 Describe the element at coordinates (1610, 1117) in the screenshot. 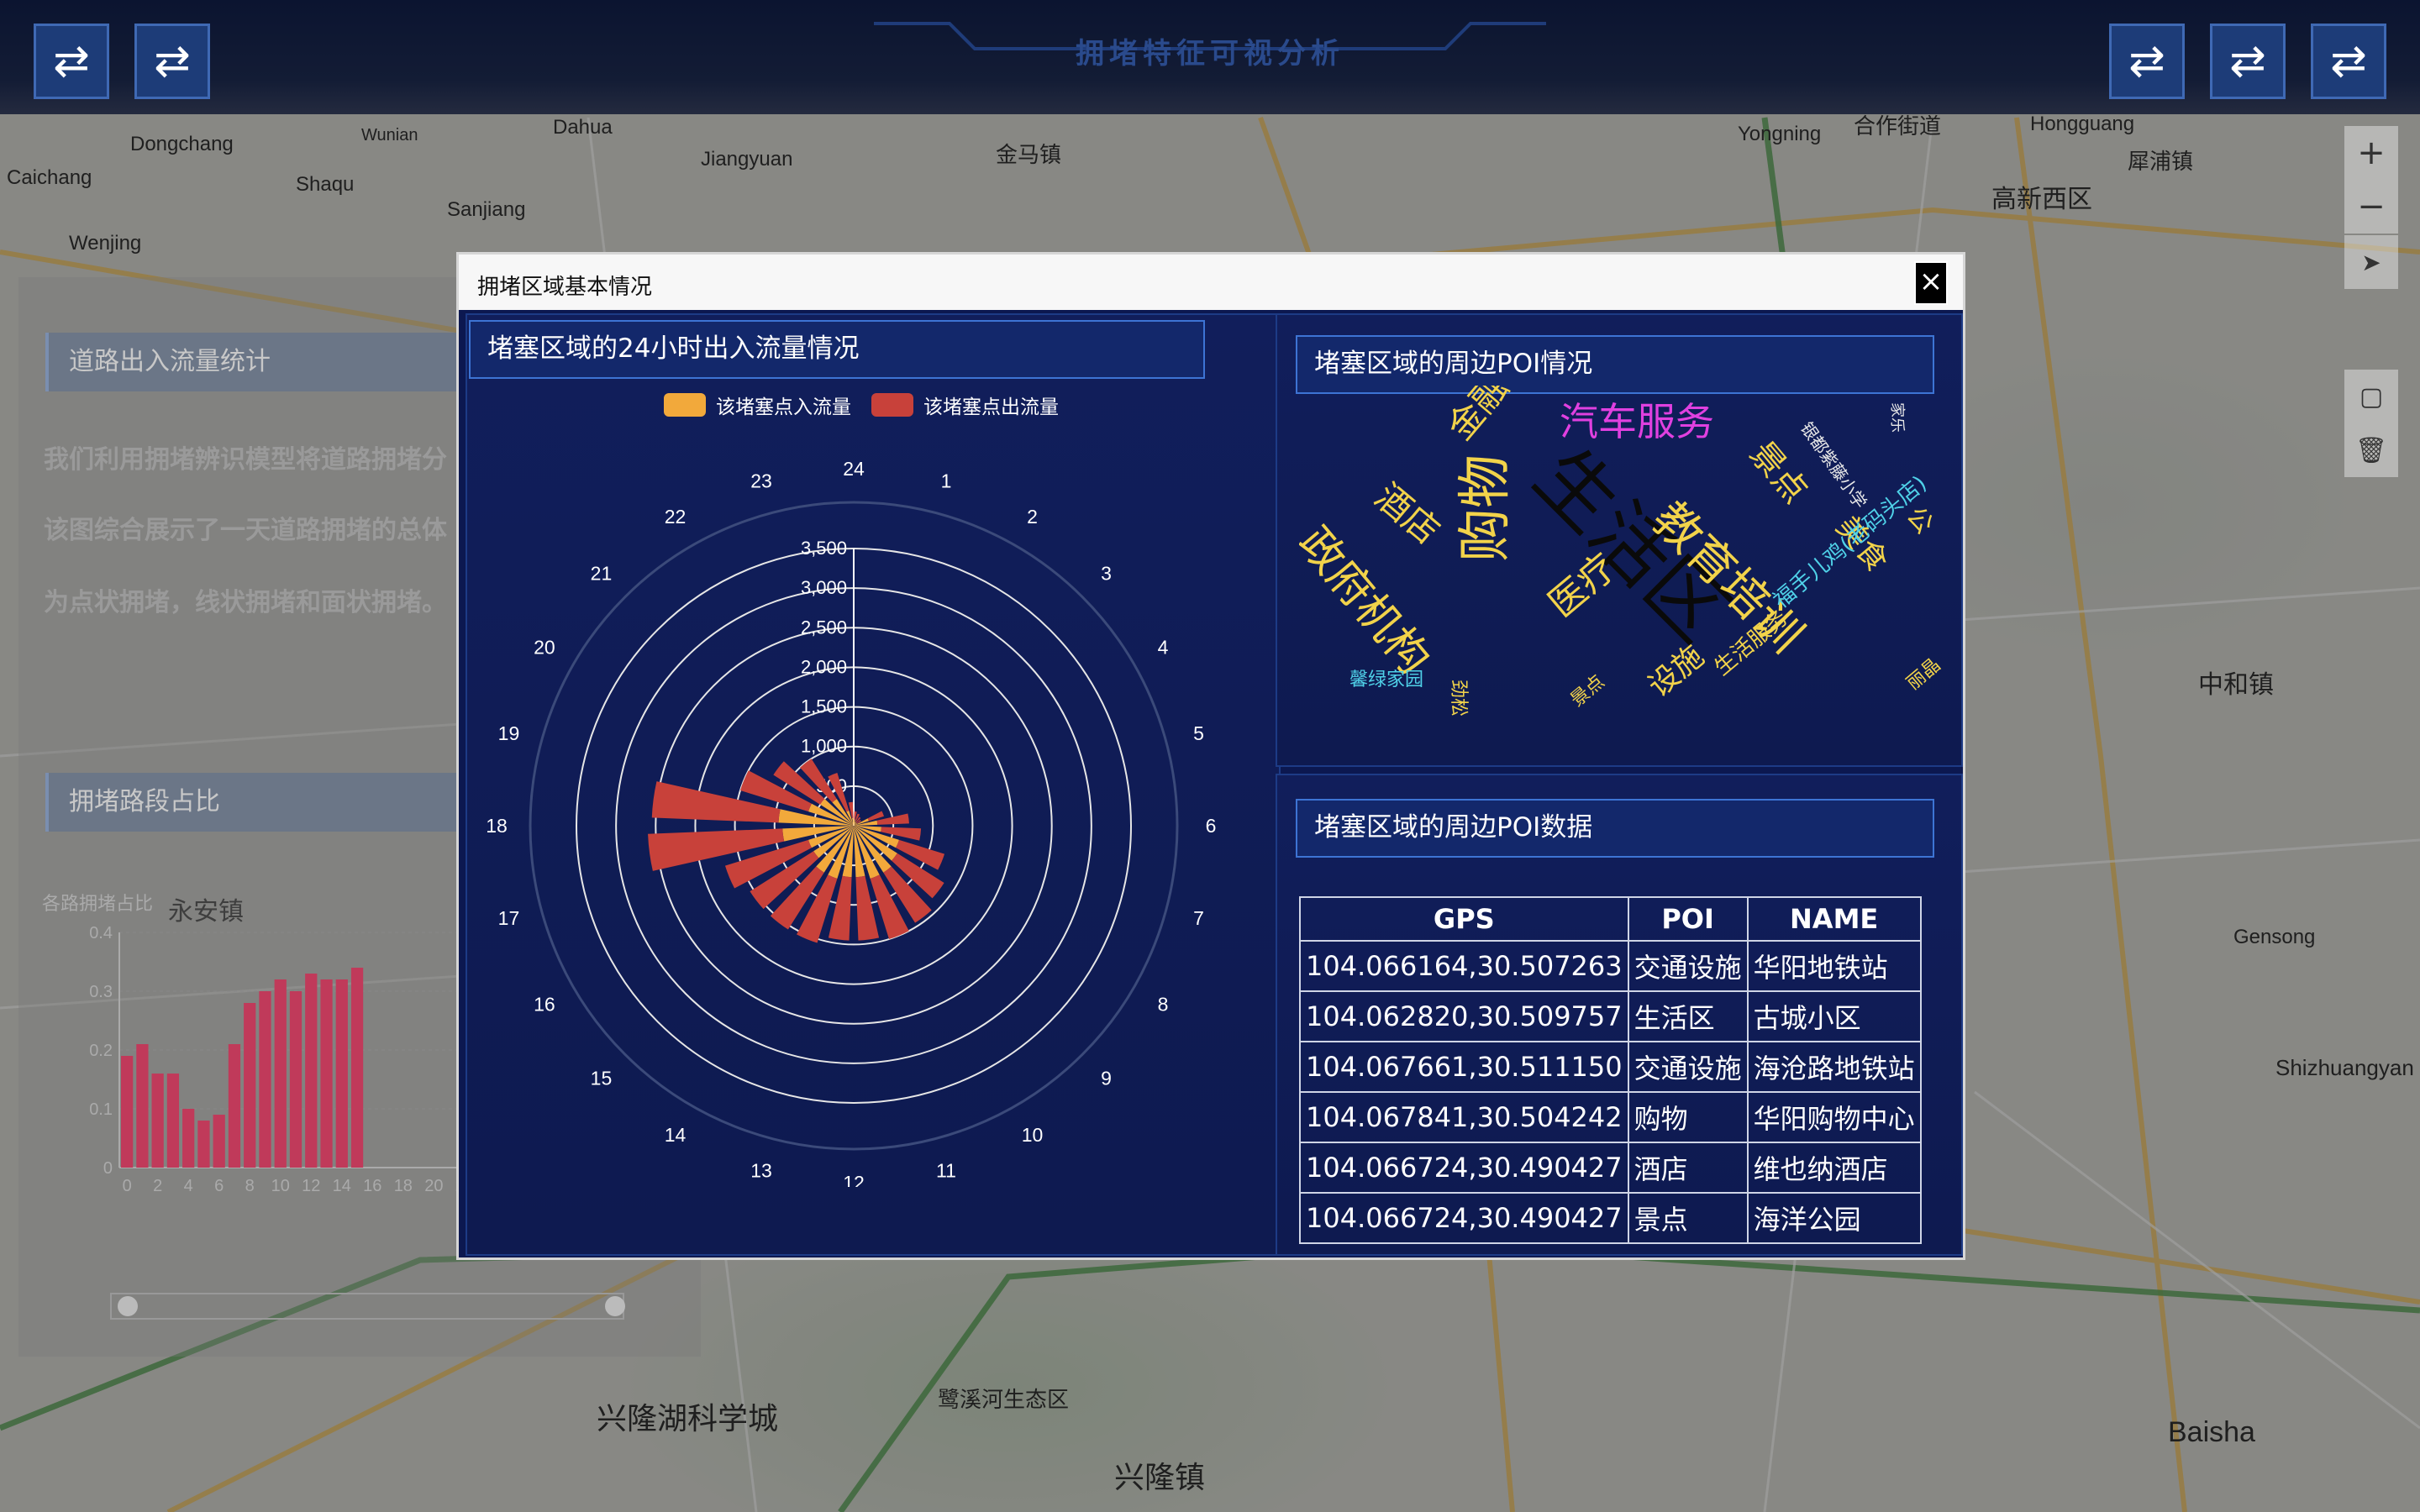

I see `table-row: 104.067841,30.504242 购物 华阳购物中心` at that location.